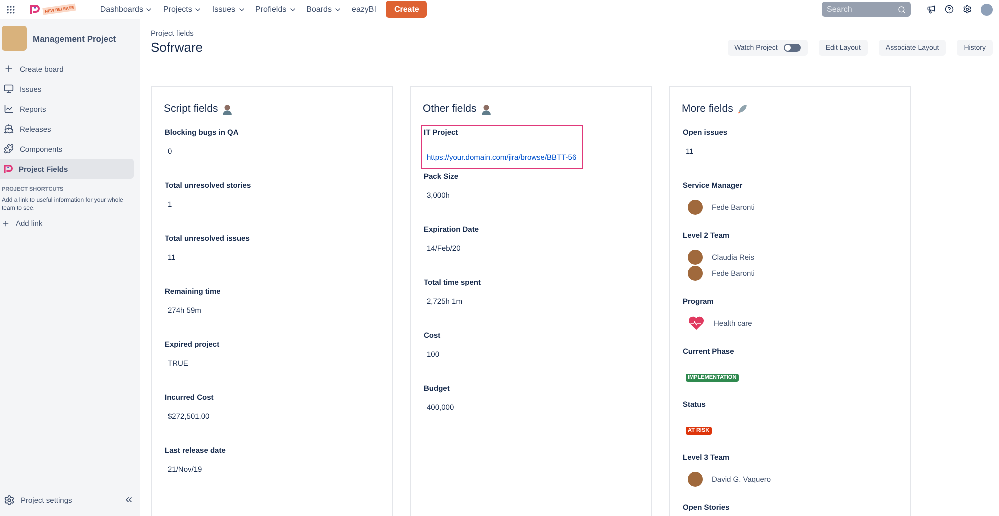 The height and width of the screenshot is (516, 999). Describe the element at coordinates (14, 38) in the screenshot. I see `project-avatar` at that location.